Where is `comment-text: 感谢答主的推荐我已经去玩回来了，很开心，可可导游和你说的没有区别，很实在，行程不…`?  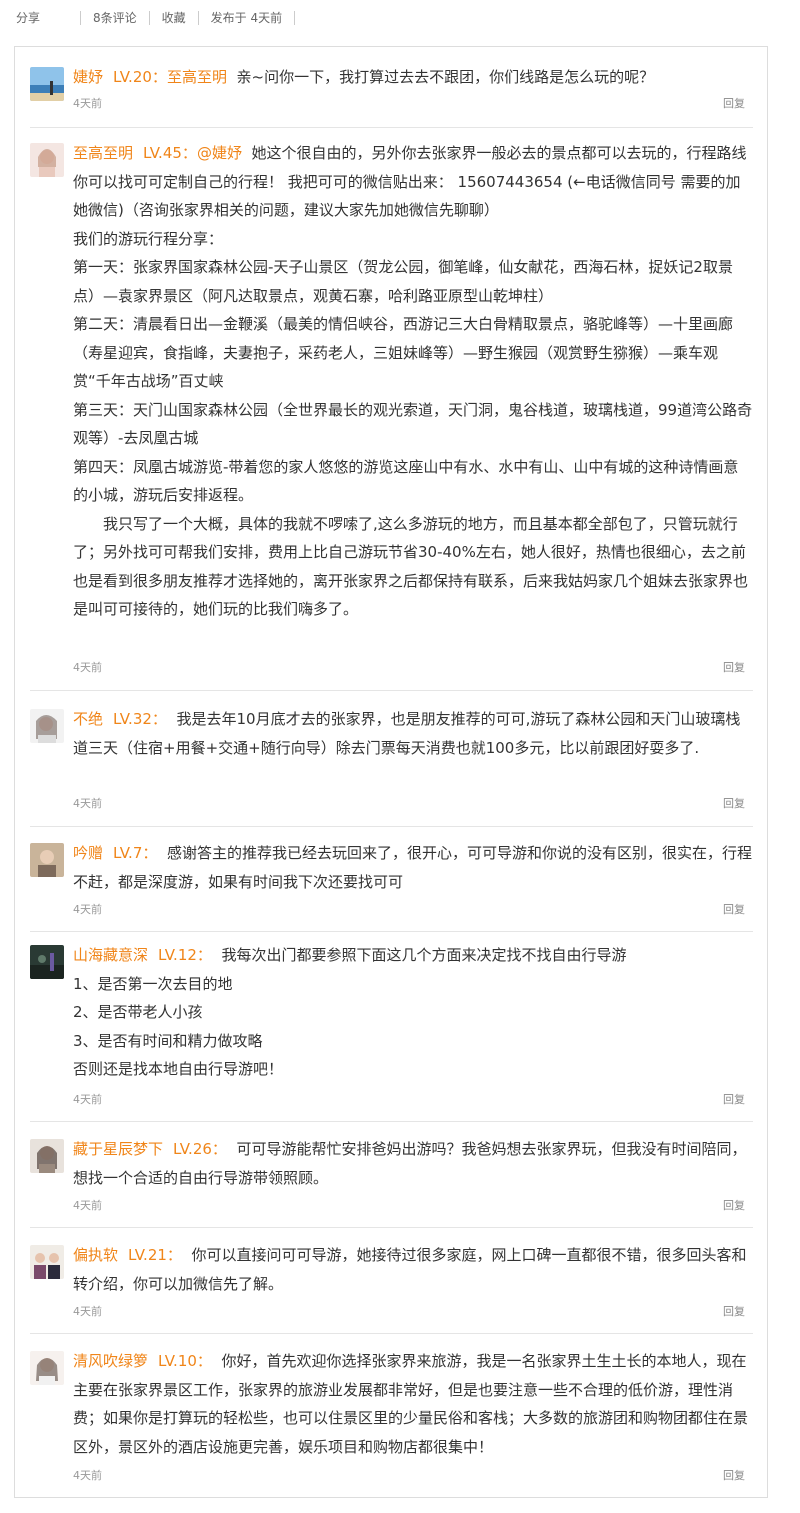
comment-text: 感谢答主的推荐我已经去玩回来了，很开心，可可导游和你说的没有区别，很实在，行程不… is located at coordinates (412, 867).